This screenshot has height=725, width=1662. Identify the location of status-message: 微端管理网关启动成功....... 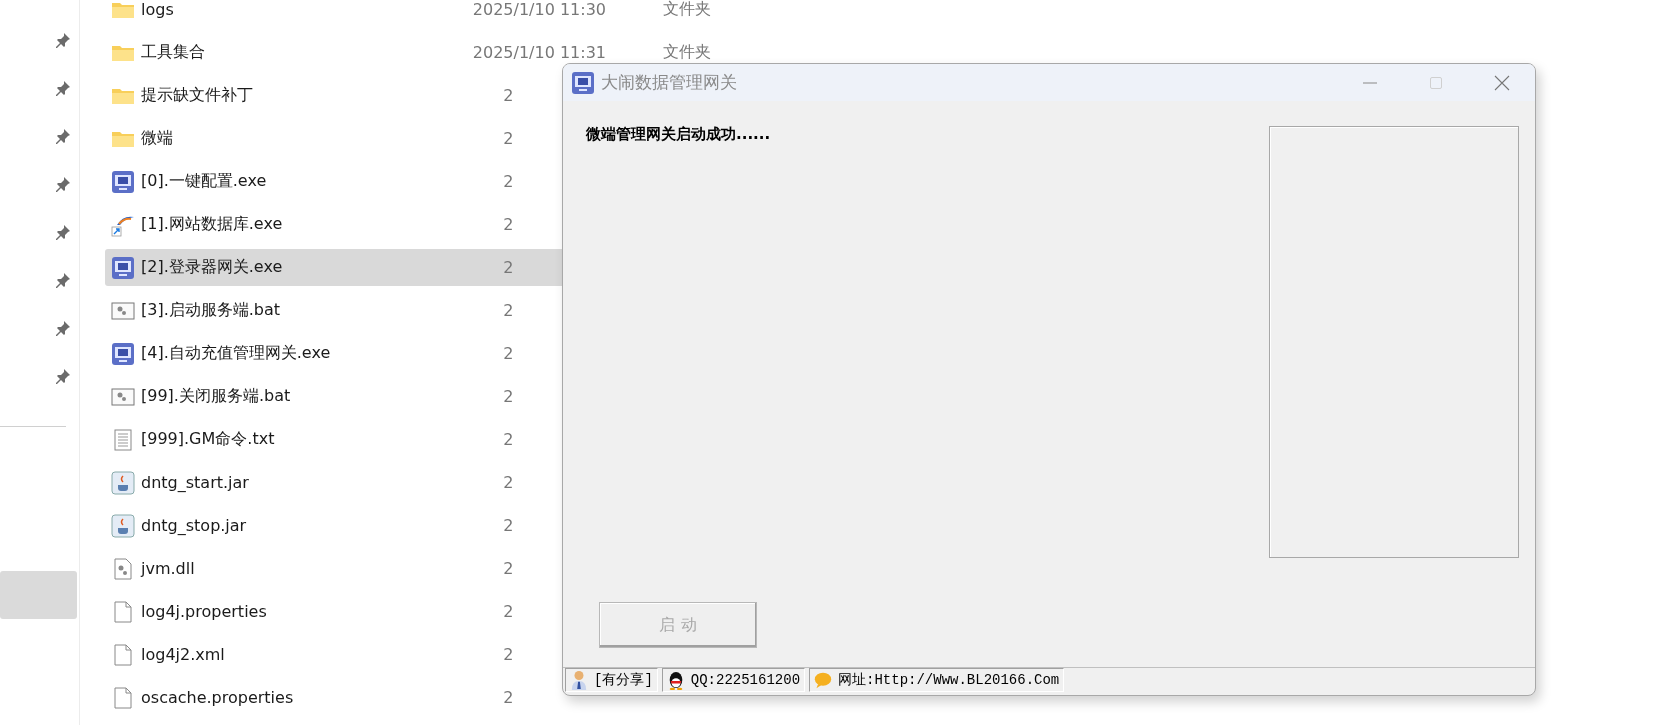
(679, 134).